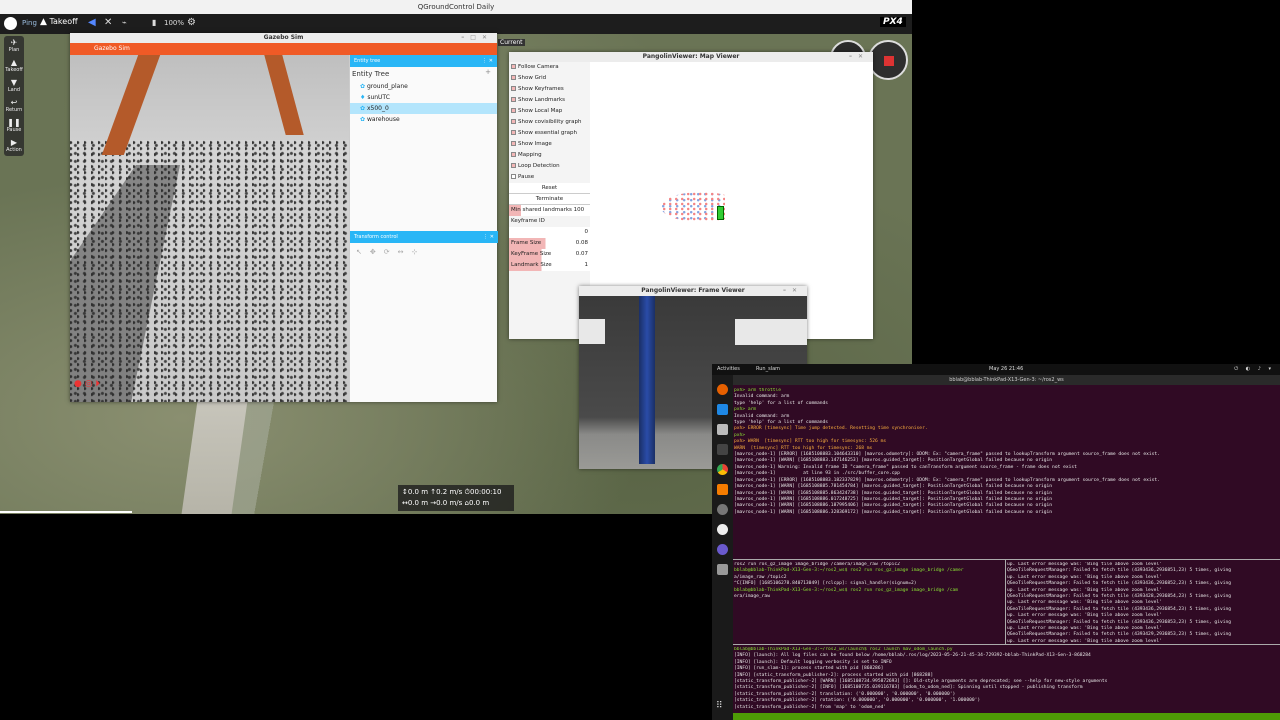 Image resolution: width=1280 pixels, height=720 pixels. What do you see at coordinates (549, 166) in the screenshot?
I see `loop-detection-checkbox: Loop Detection` at bounding box center [549, 166].